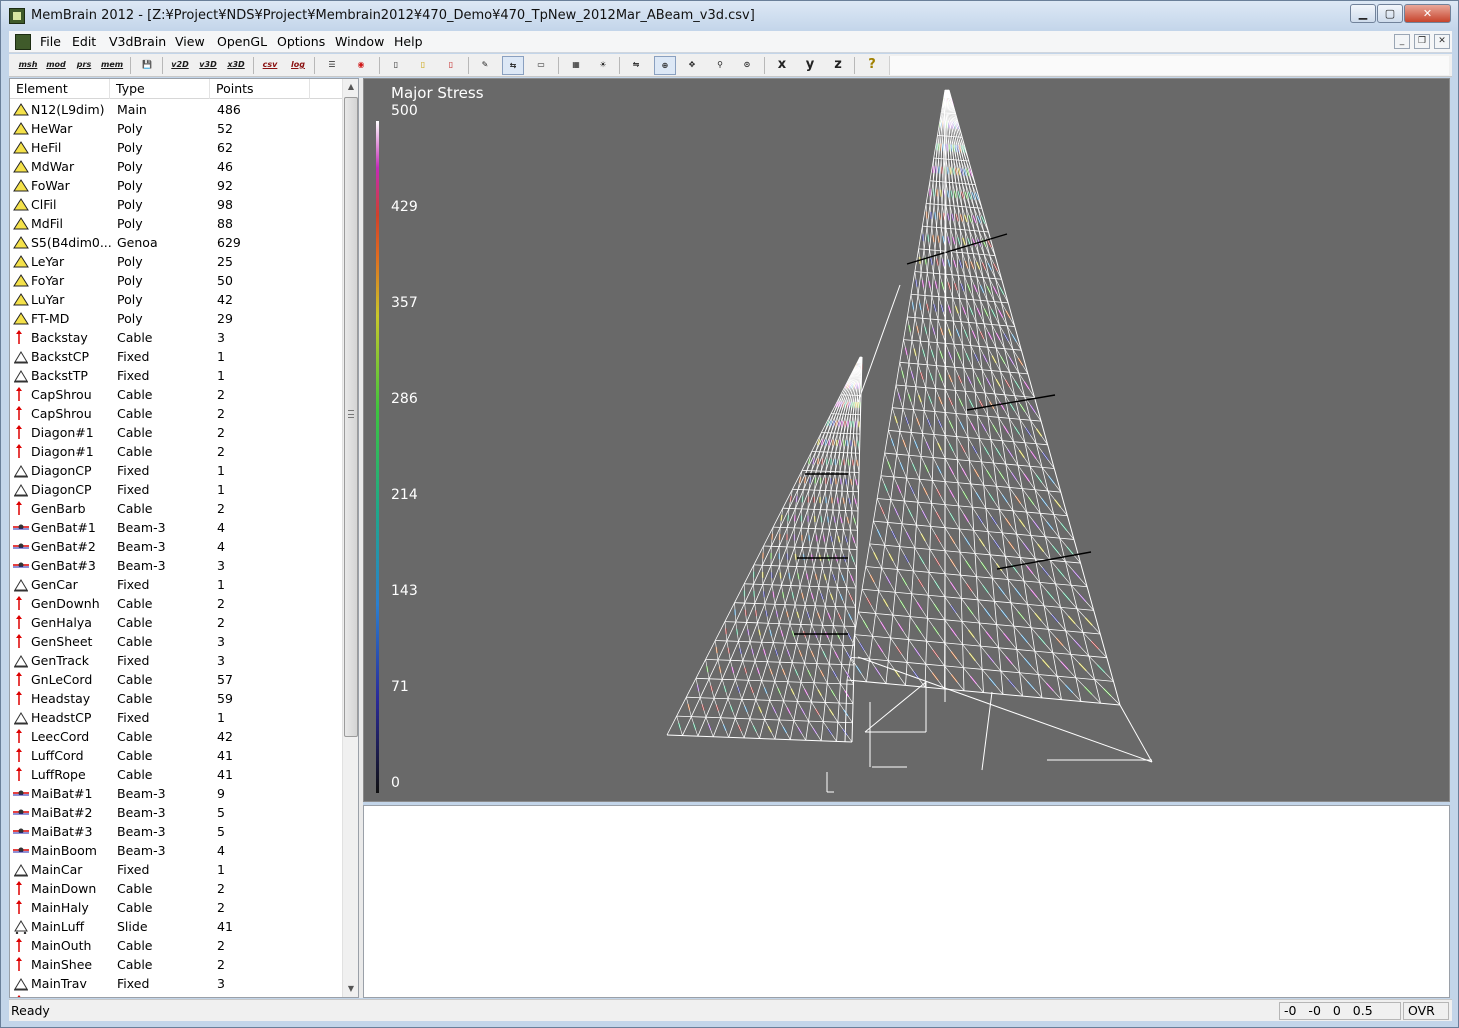  Describe the element at coordinates (176, 109) in the screenshot. I see `list-item: N12(L9dim) Main 486` at that location.